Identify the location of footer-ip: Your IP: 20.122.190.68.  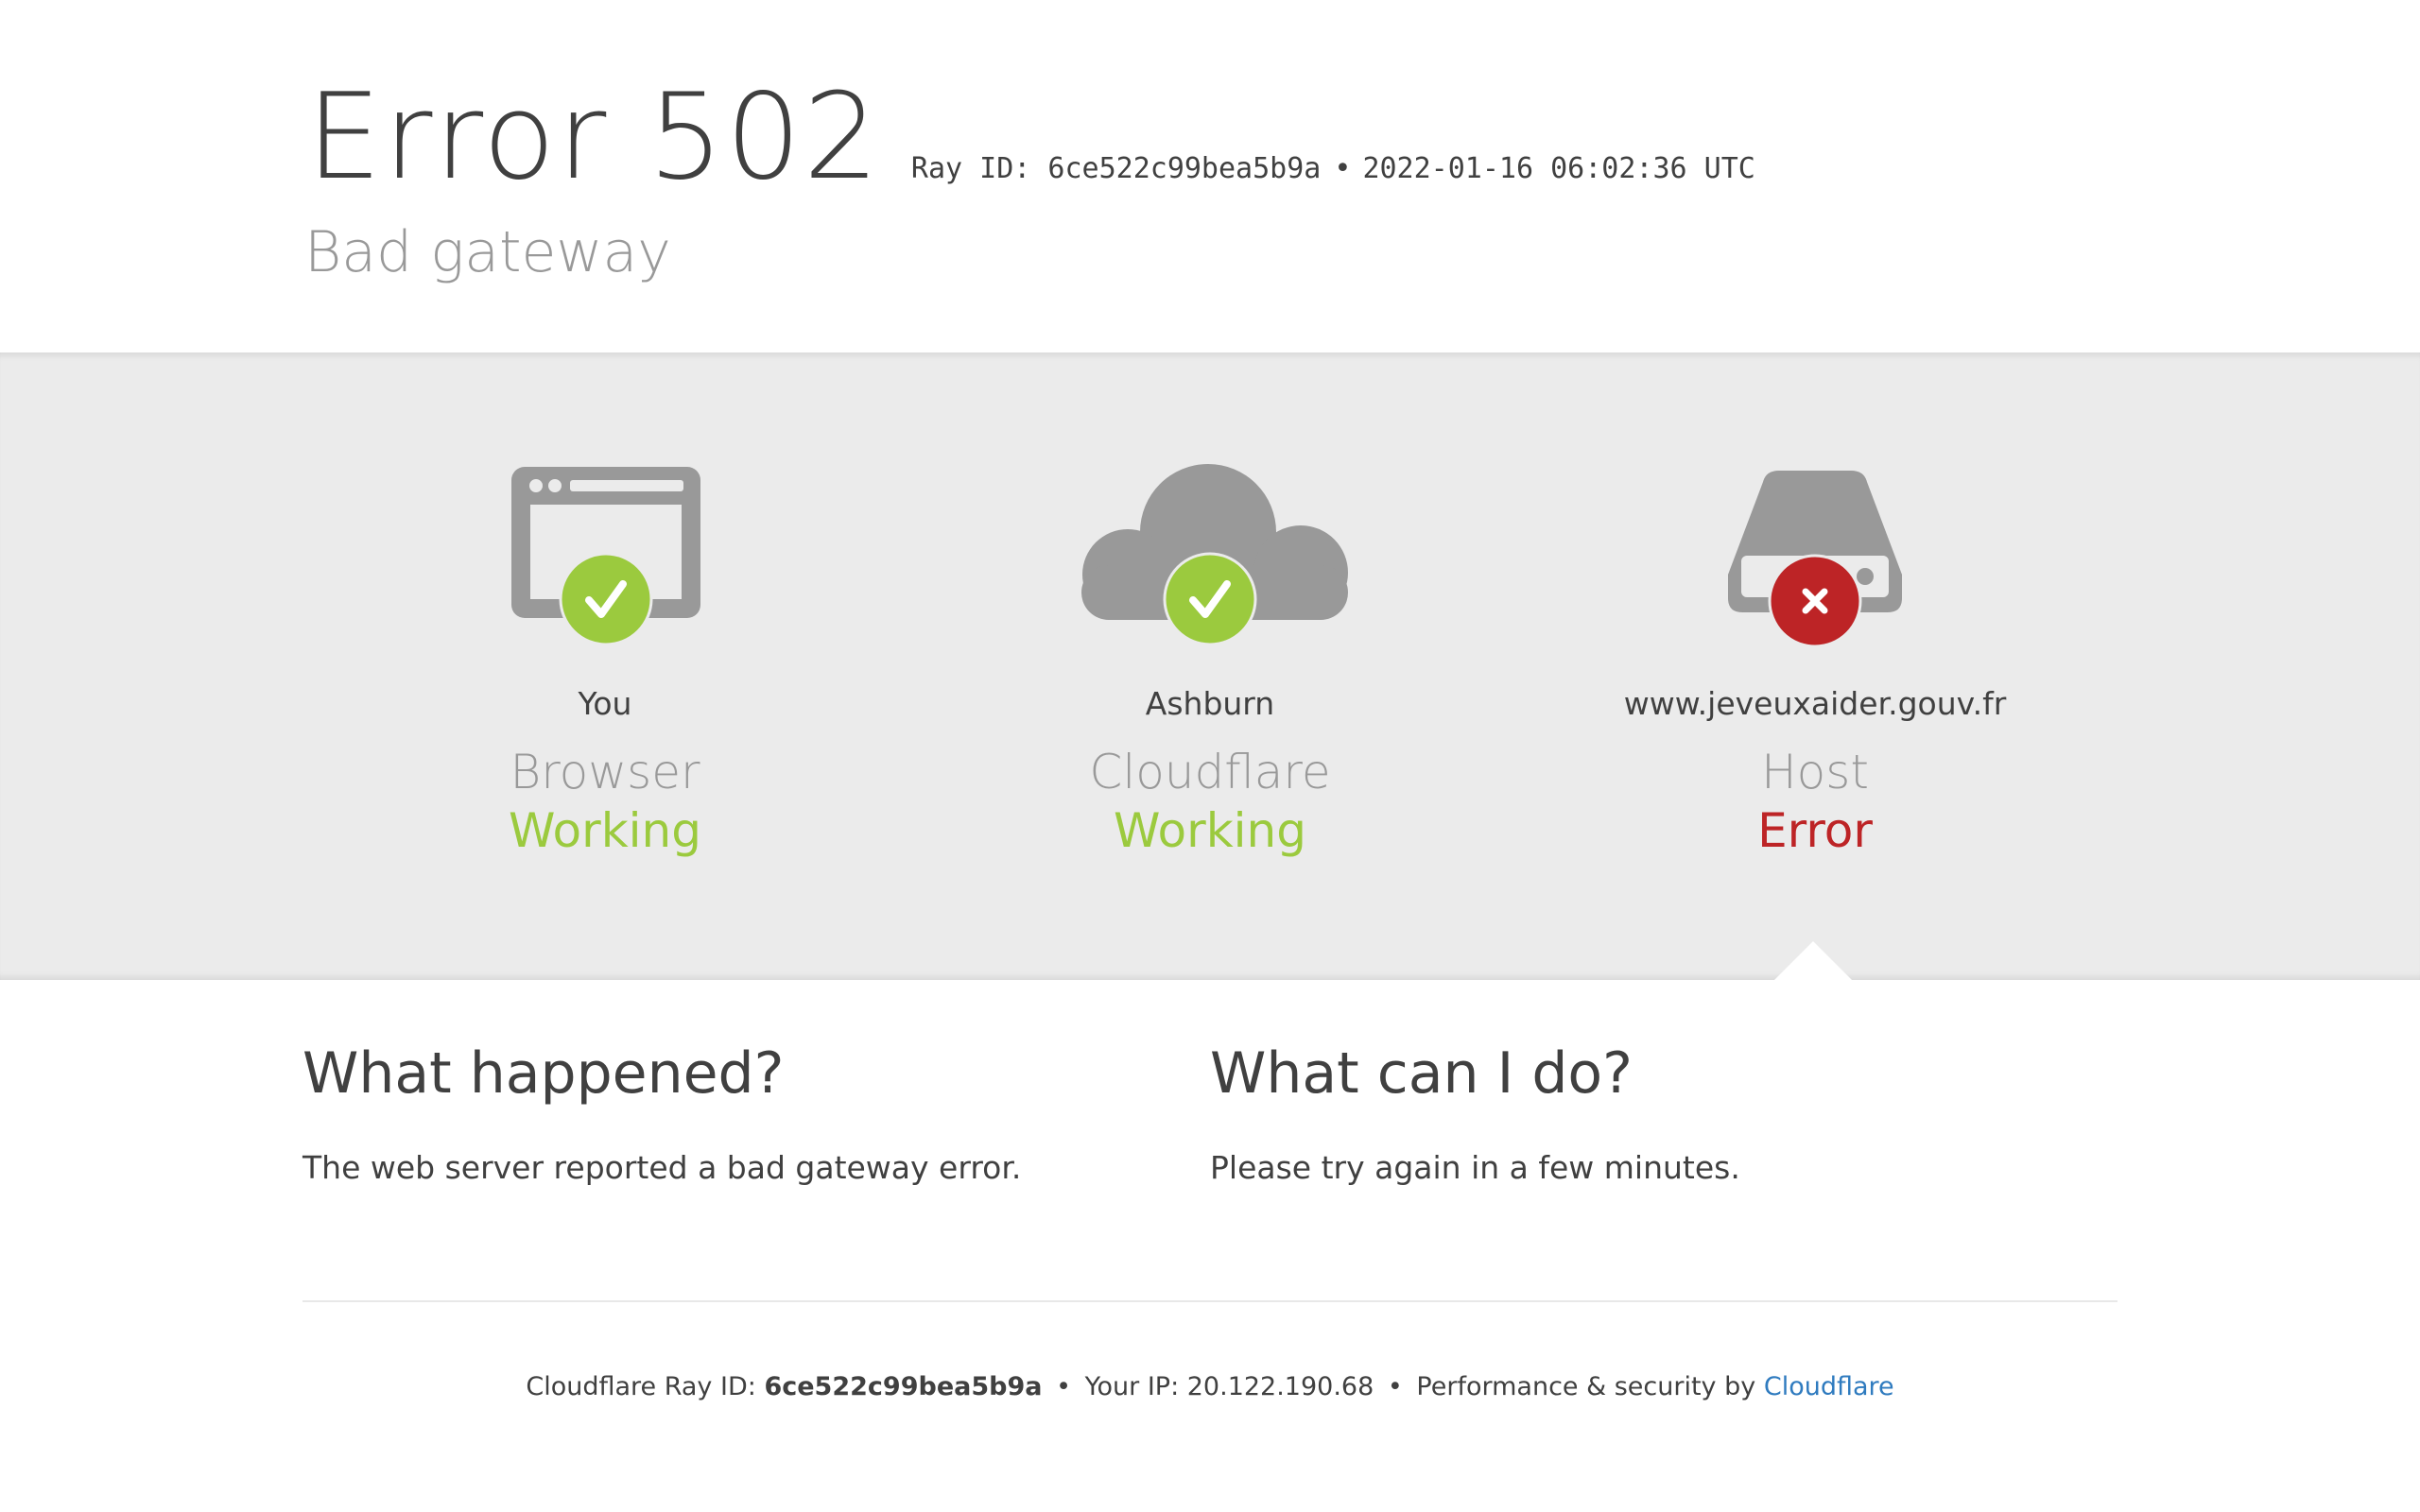
(1229, 1386).